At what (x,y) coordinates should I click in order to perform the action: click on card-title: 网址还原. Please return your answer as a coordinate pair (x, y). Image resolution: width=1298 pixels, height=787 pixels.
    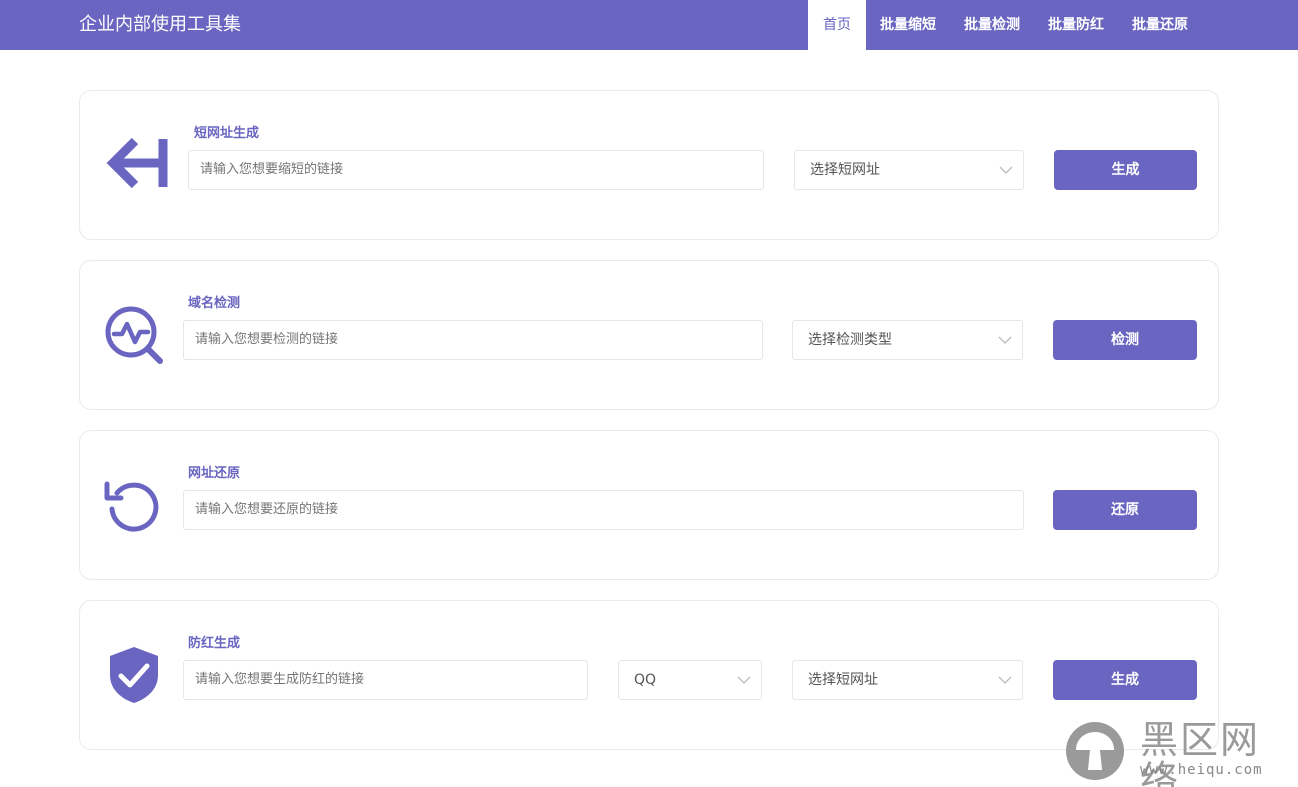
    Looking at the image, I should click on (214, 473).